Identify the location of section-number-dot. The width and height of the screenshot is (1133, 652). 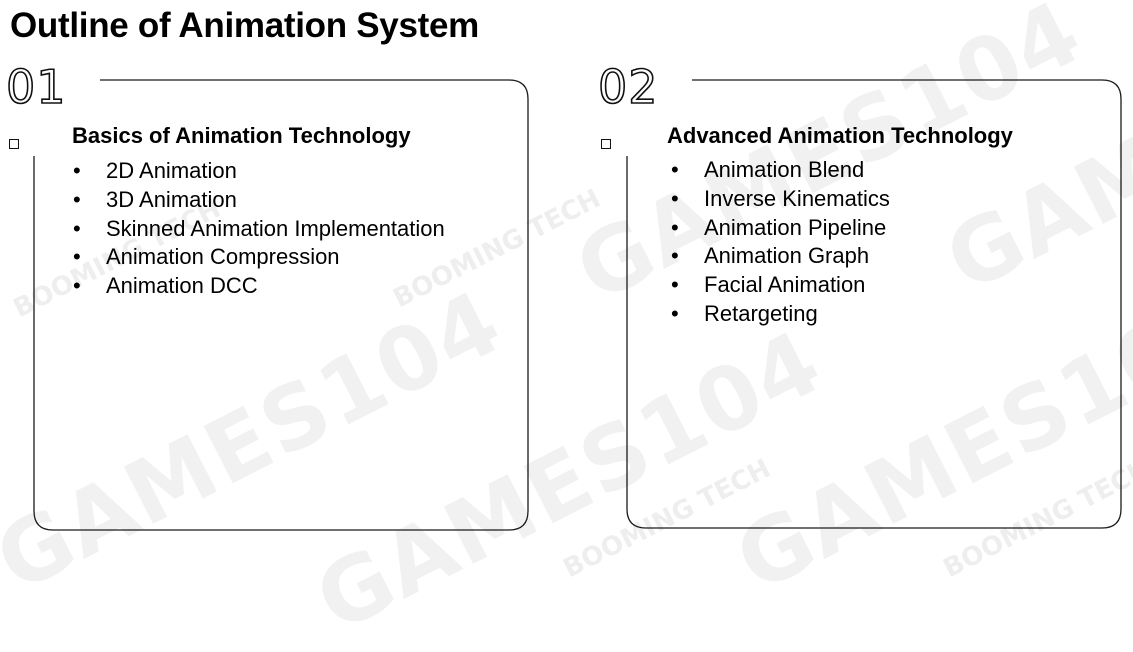
(606, 144).